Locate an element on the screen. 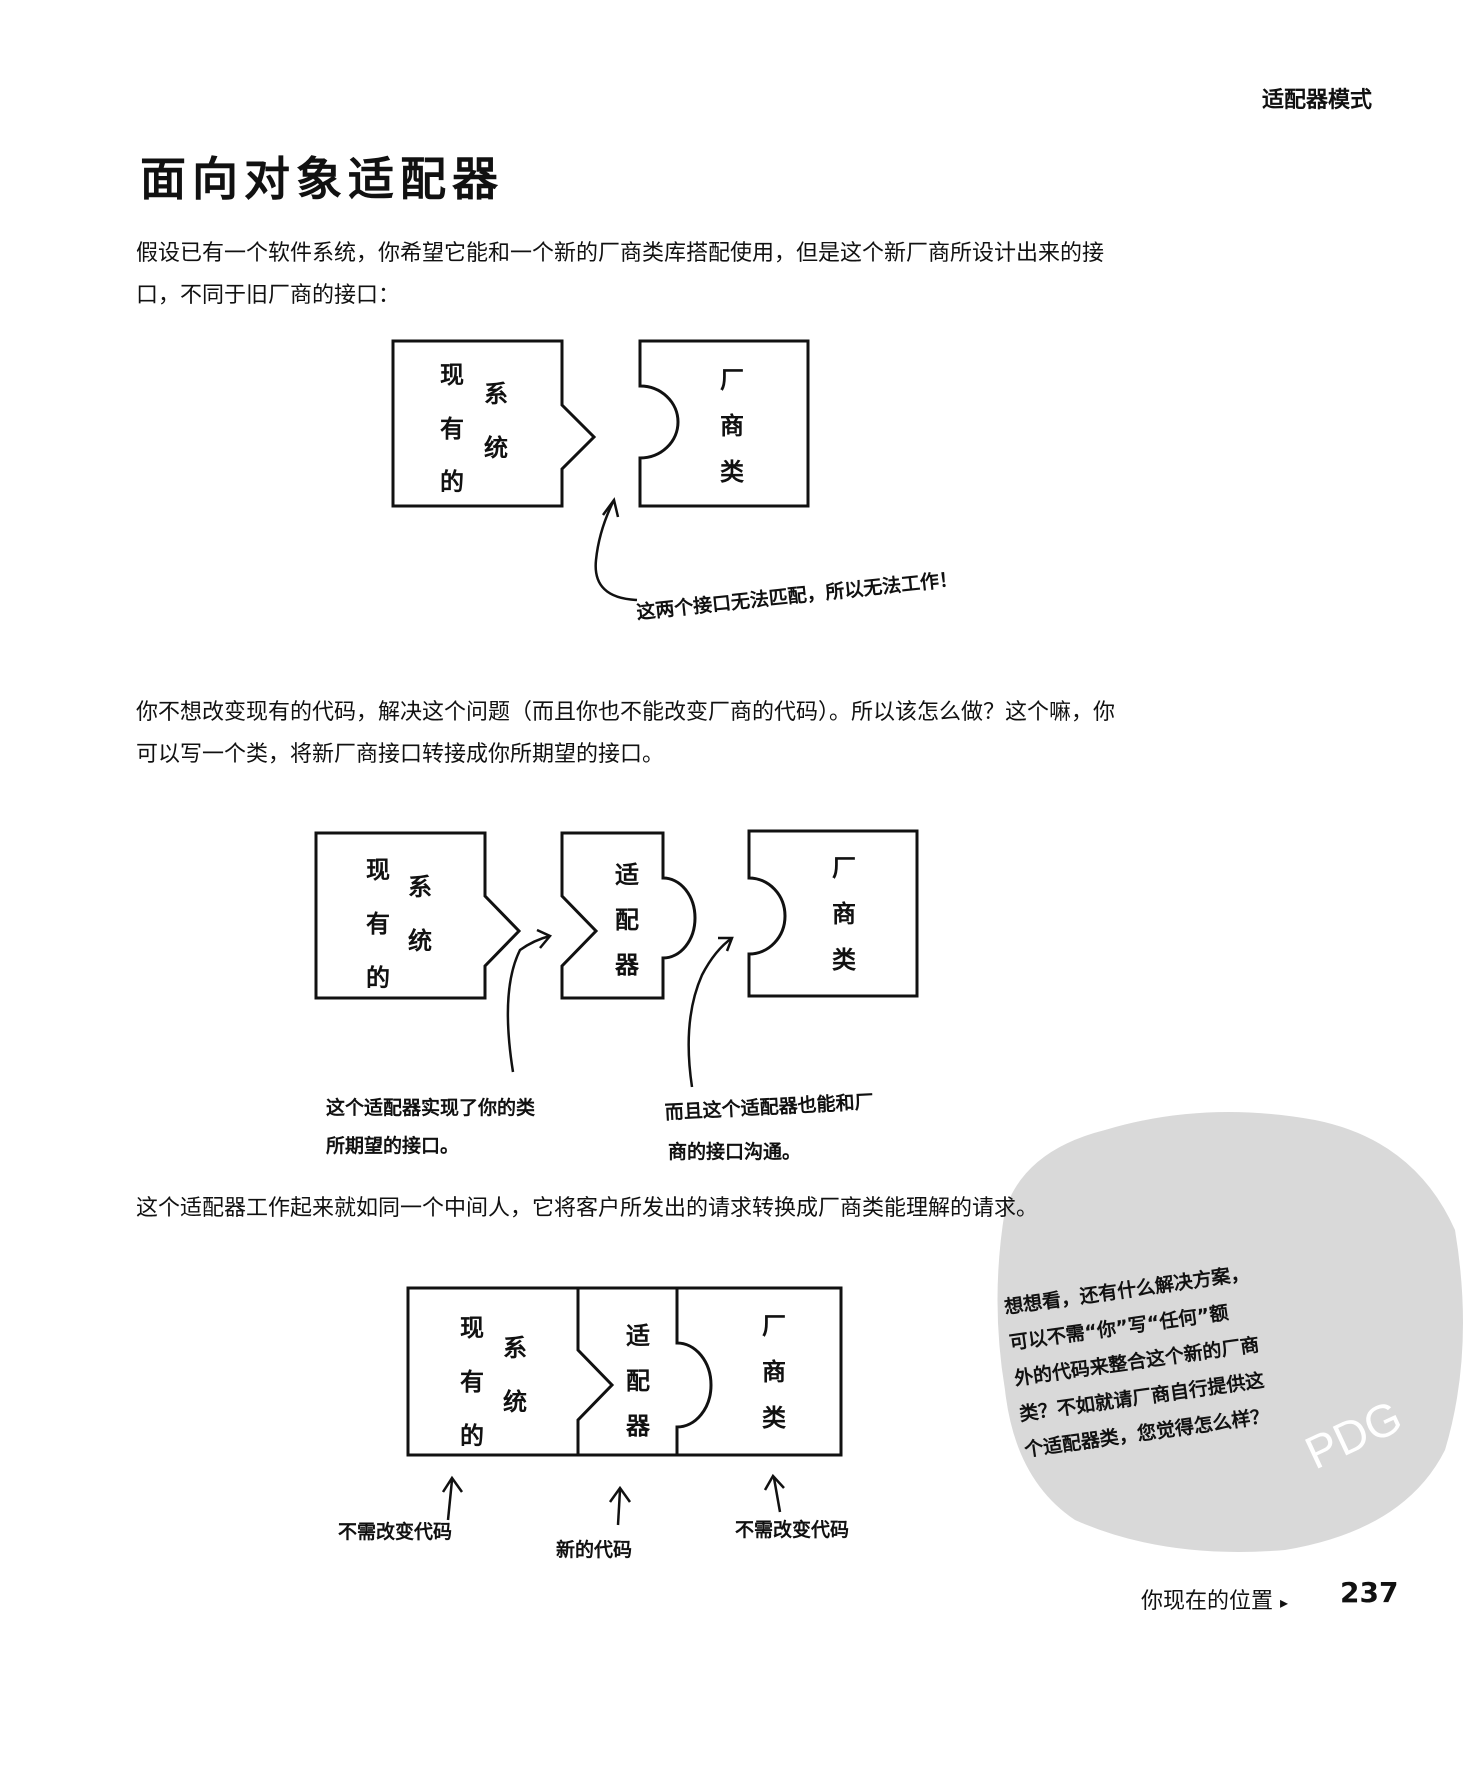  fig3-label-left: 不需改变代码 is located at coordinates (395, 1532).